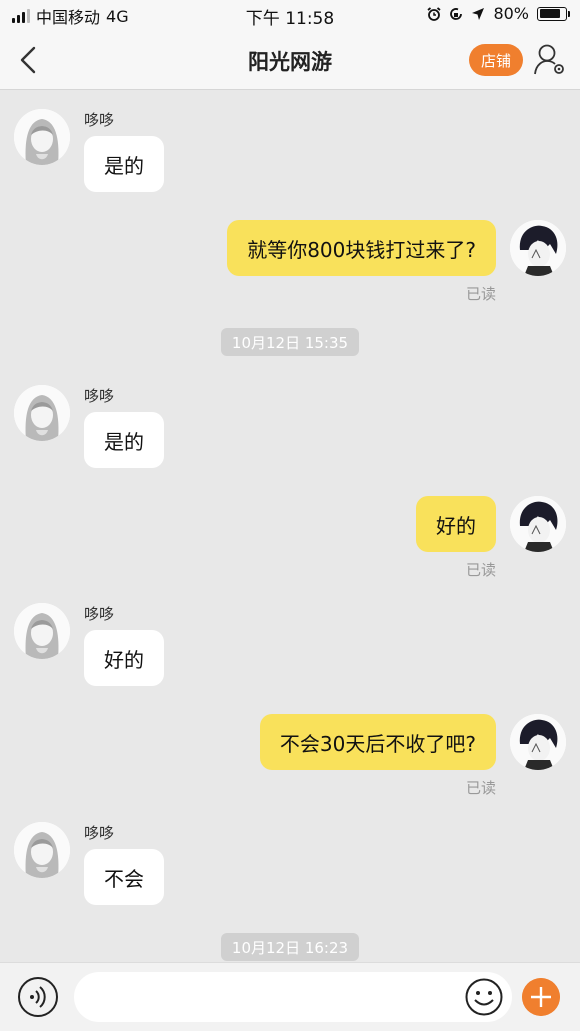 The height and width of the screenshot is (1031, 580). I want to click on battery-percent: 80%, so click(511, 13).